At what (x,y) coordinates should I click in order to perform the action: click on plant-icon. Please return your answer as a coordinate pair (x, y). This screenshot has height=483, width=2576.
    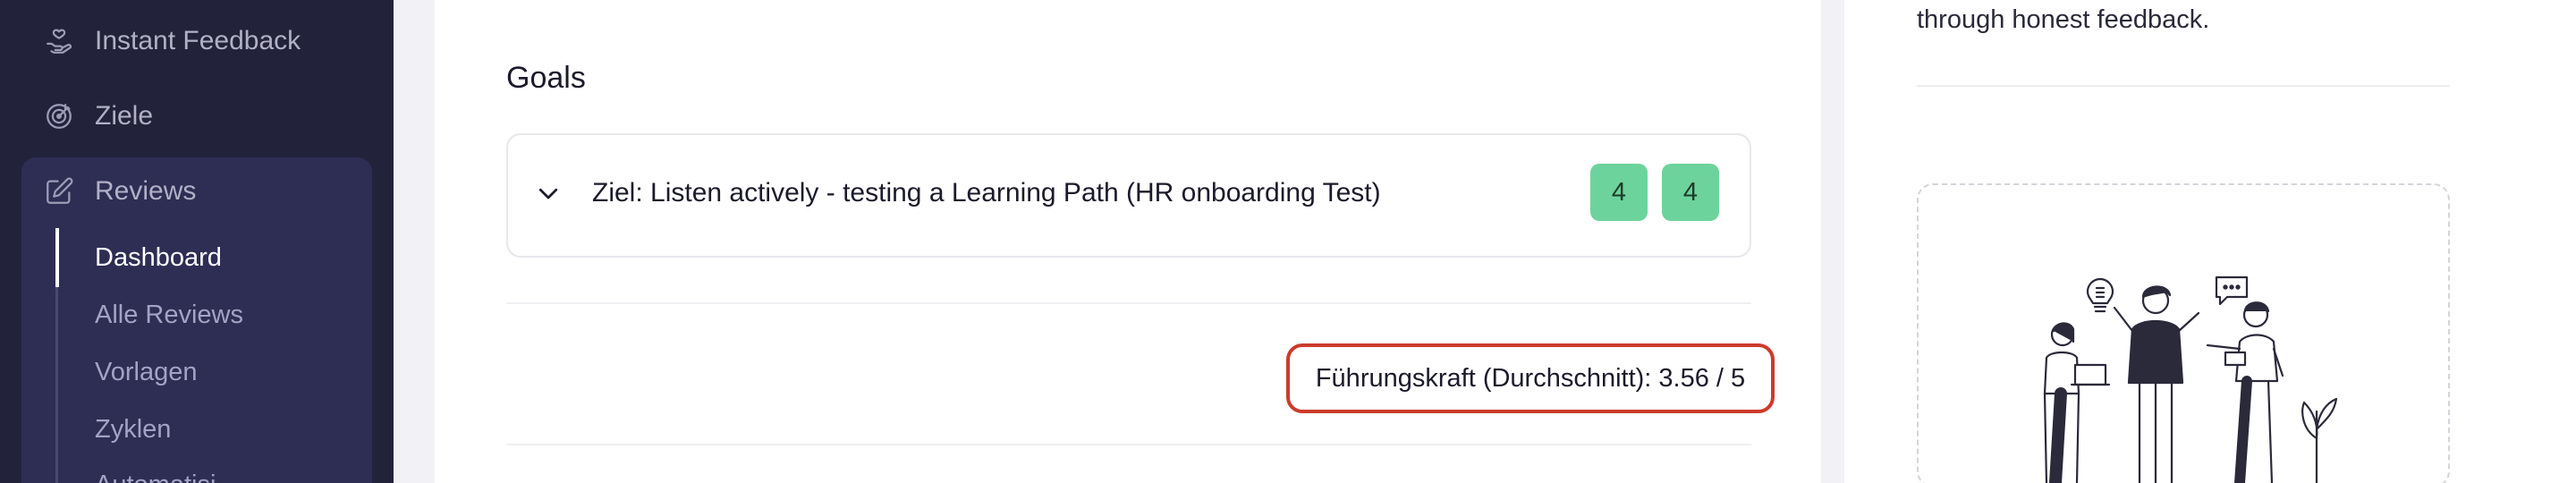
    Looking at the image, I should click on (2319, 440).